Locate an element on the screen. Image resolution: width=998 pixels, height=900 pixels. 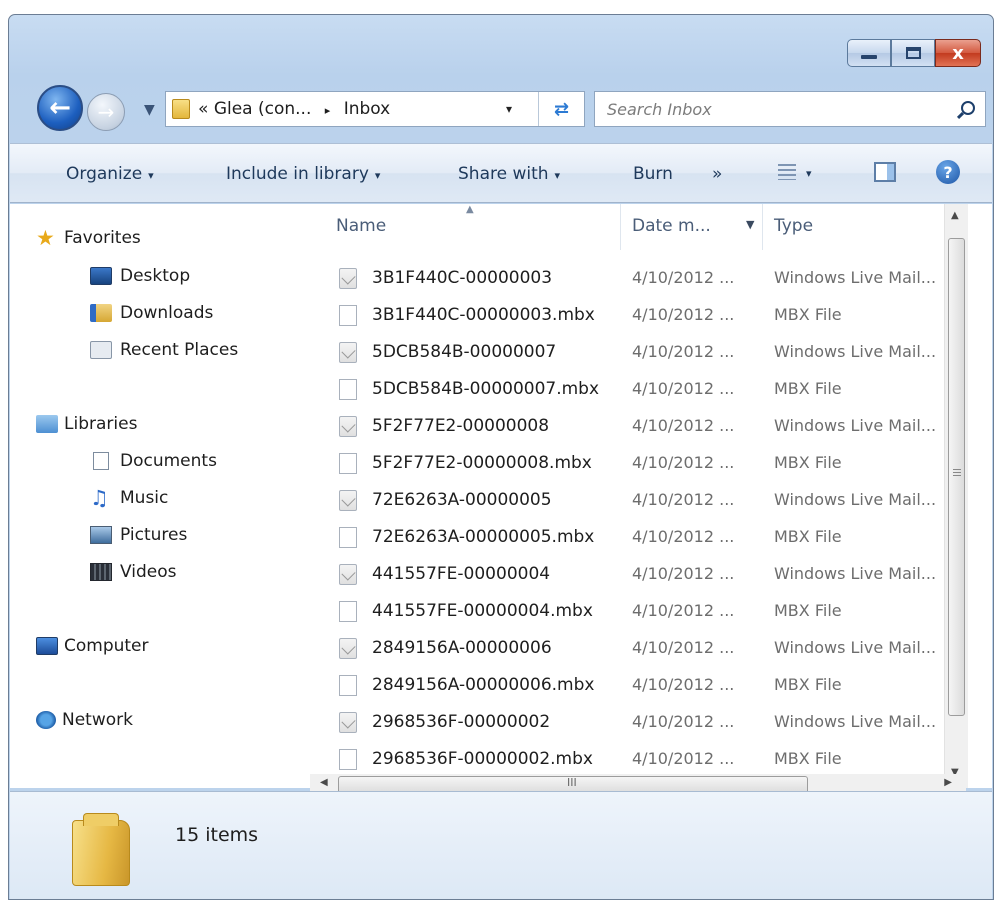
vertical-scroll-thumb is located at coordinates (956, 477).